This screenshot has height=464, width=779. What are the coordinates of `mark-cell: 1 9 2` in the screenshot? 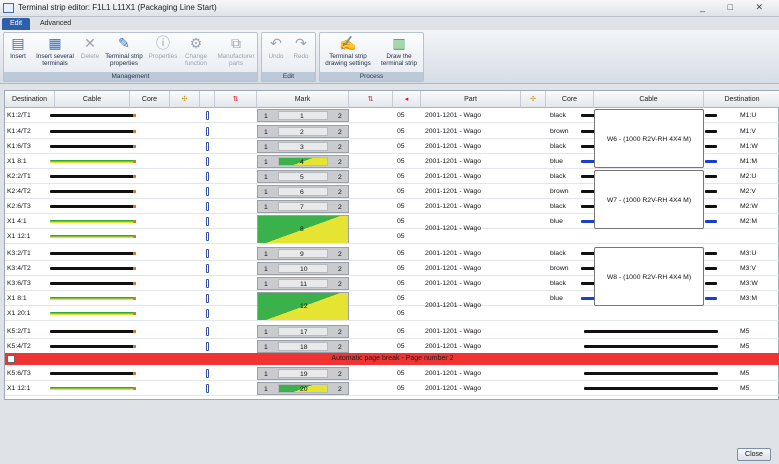 It's located at (303, 253).